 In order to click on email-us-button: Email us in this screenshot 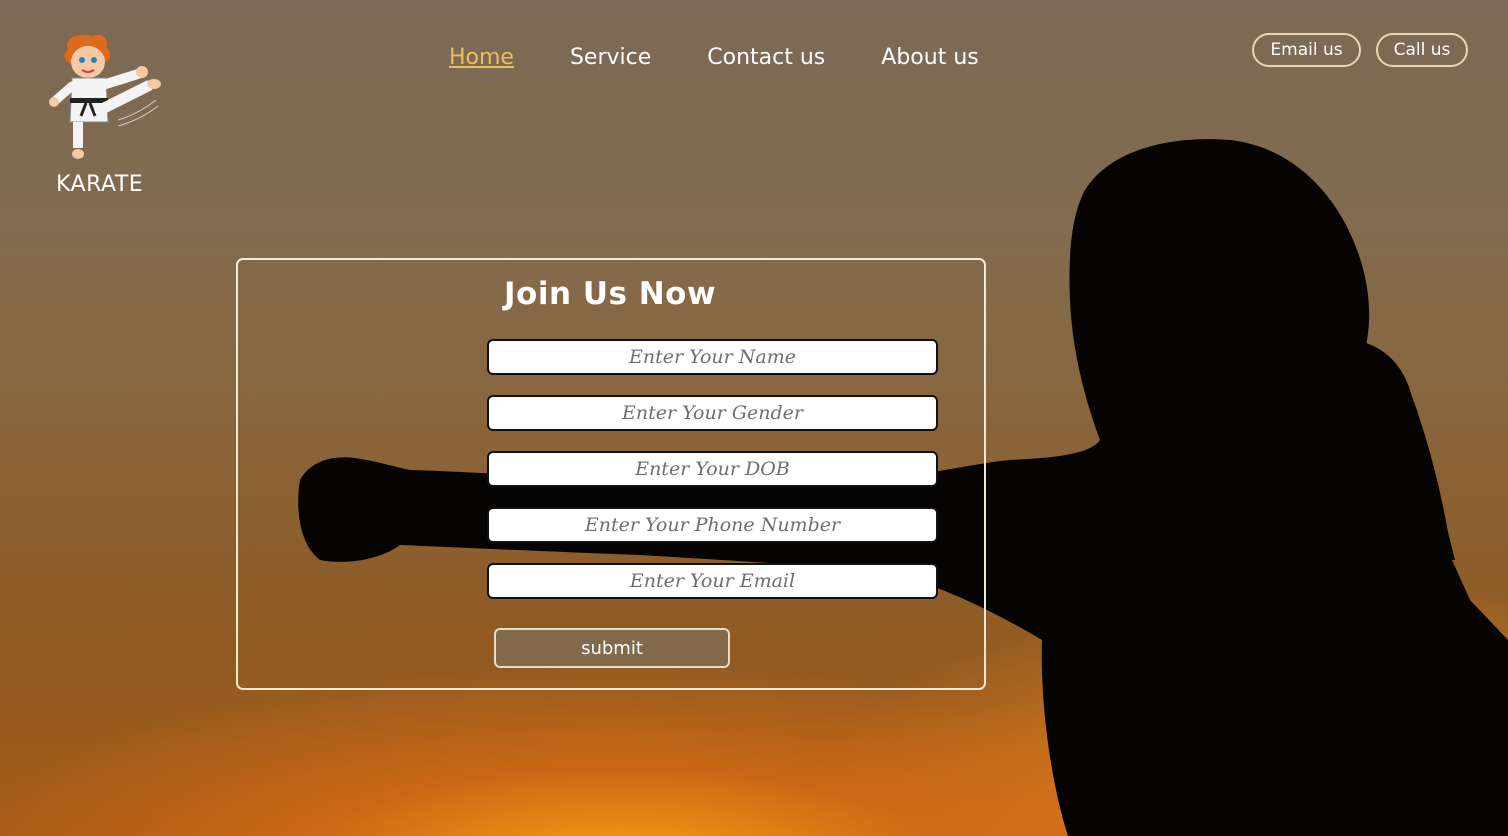, I will do `click(1306, 50)`.